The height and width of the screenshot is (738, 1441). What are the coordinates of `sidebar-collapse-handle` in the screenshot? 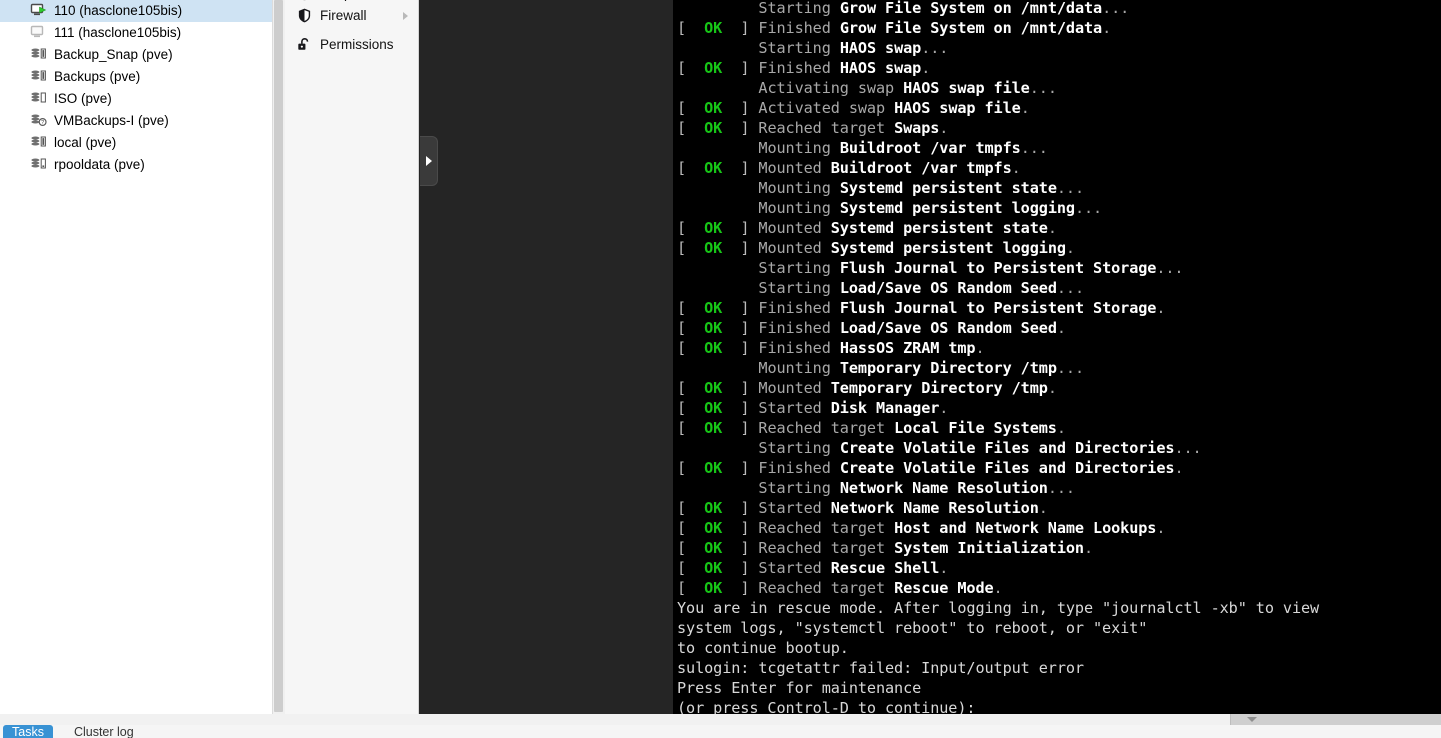 It's located at (429, 161).